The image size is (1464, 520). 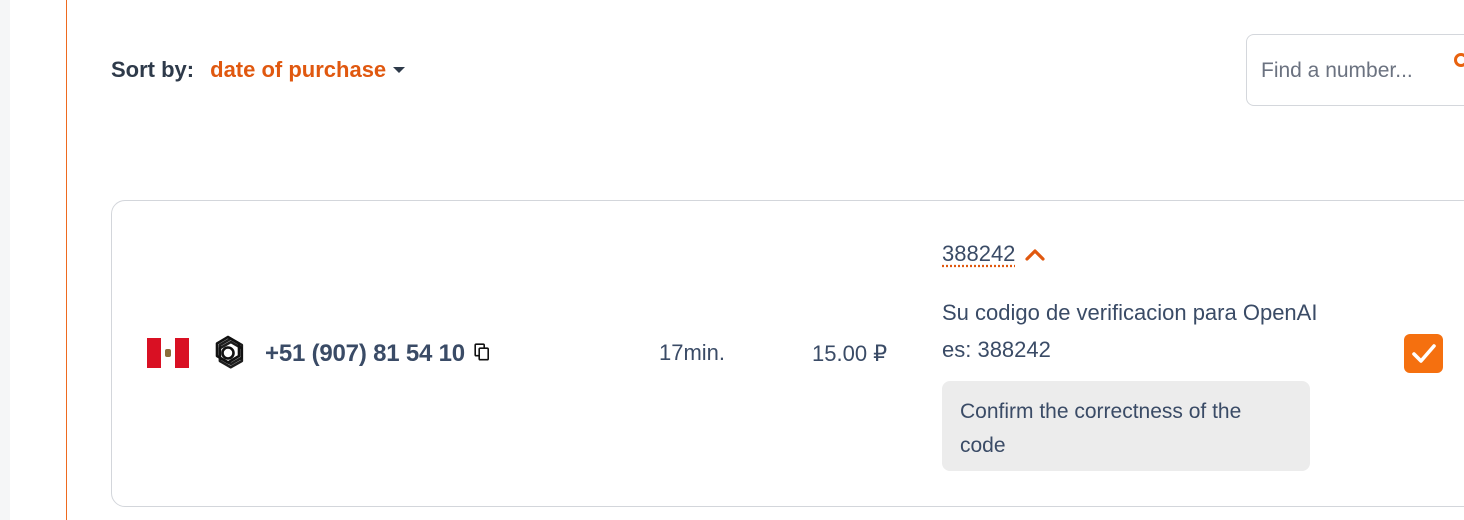 I want to click on left-panel-shade, so click(x=5, y=260).